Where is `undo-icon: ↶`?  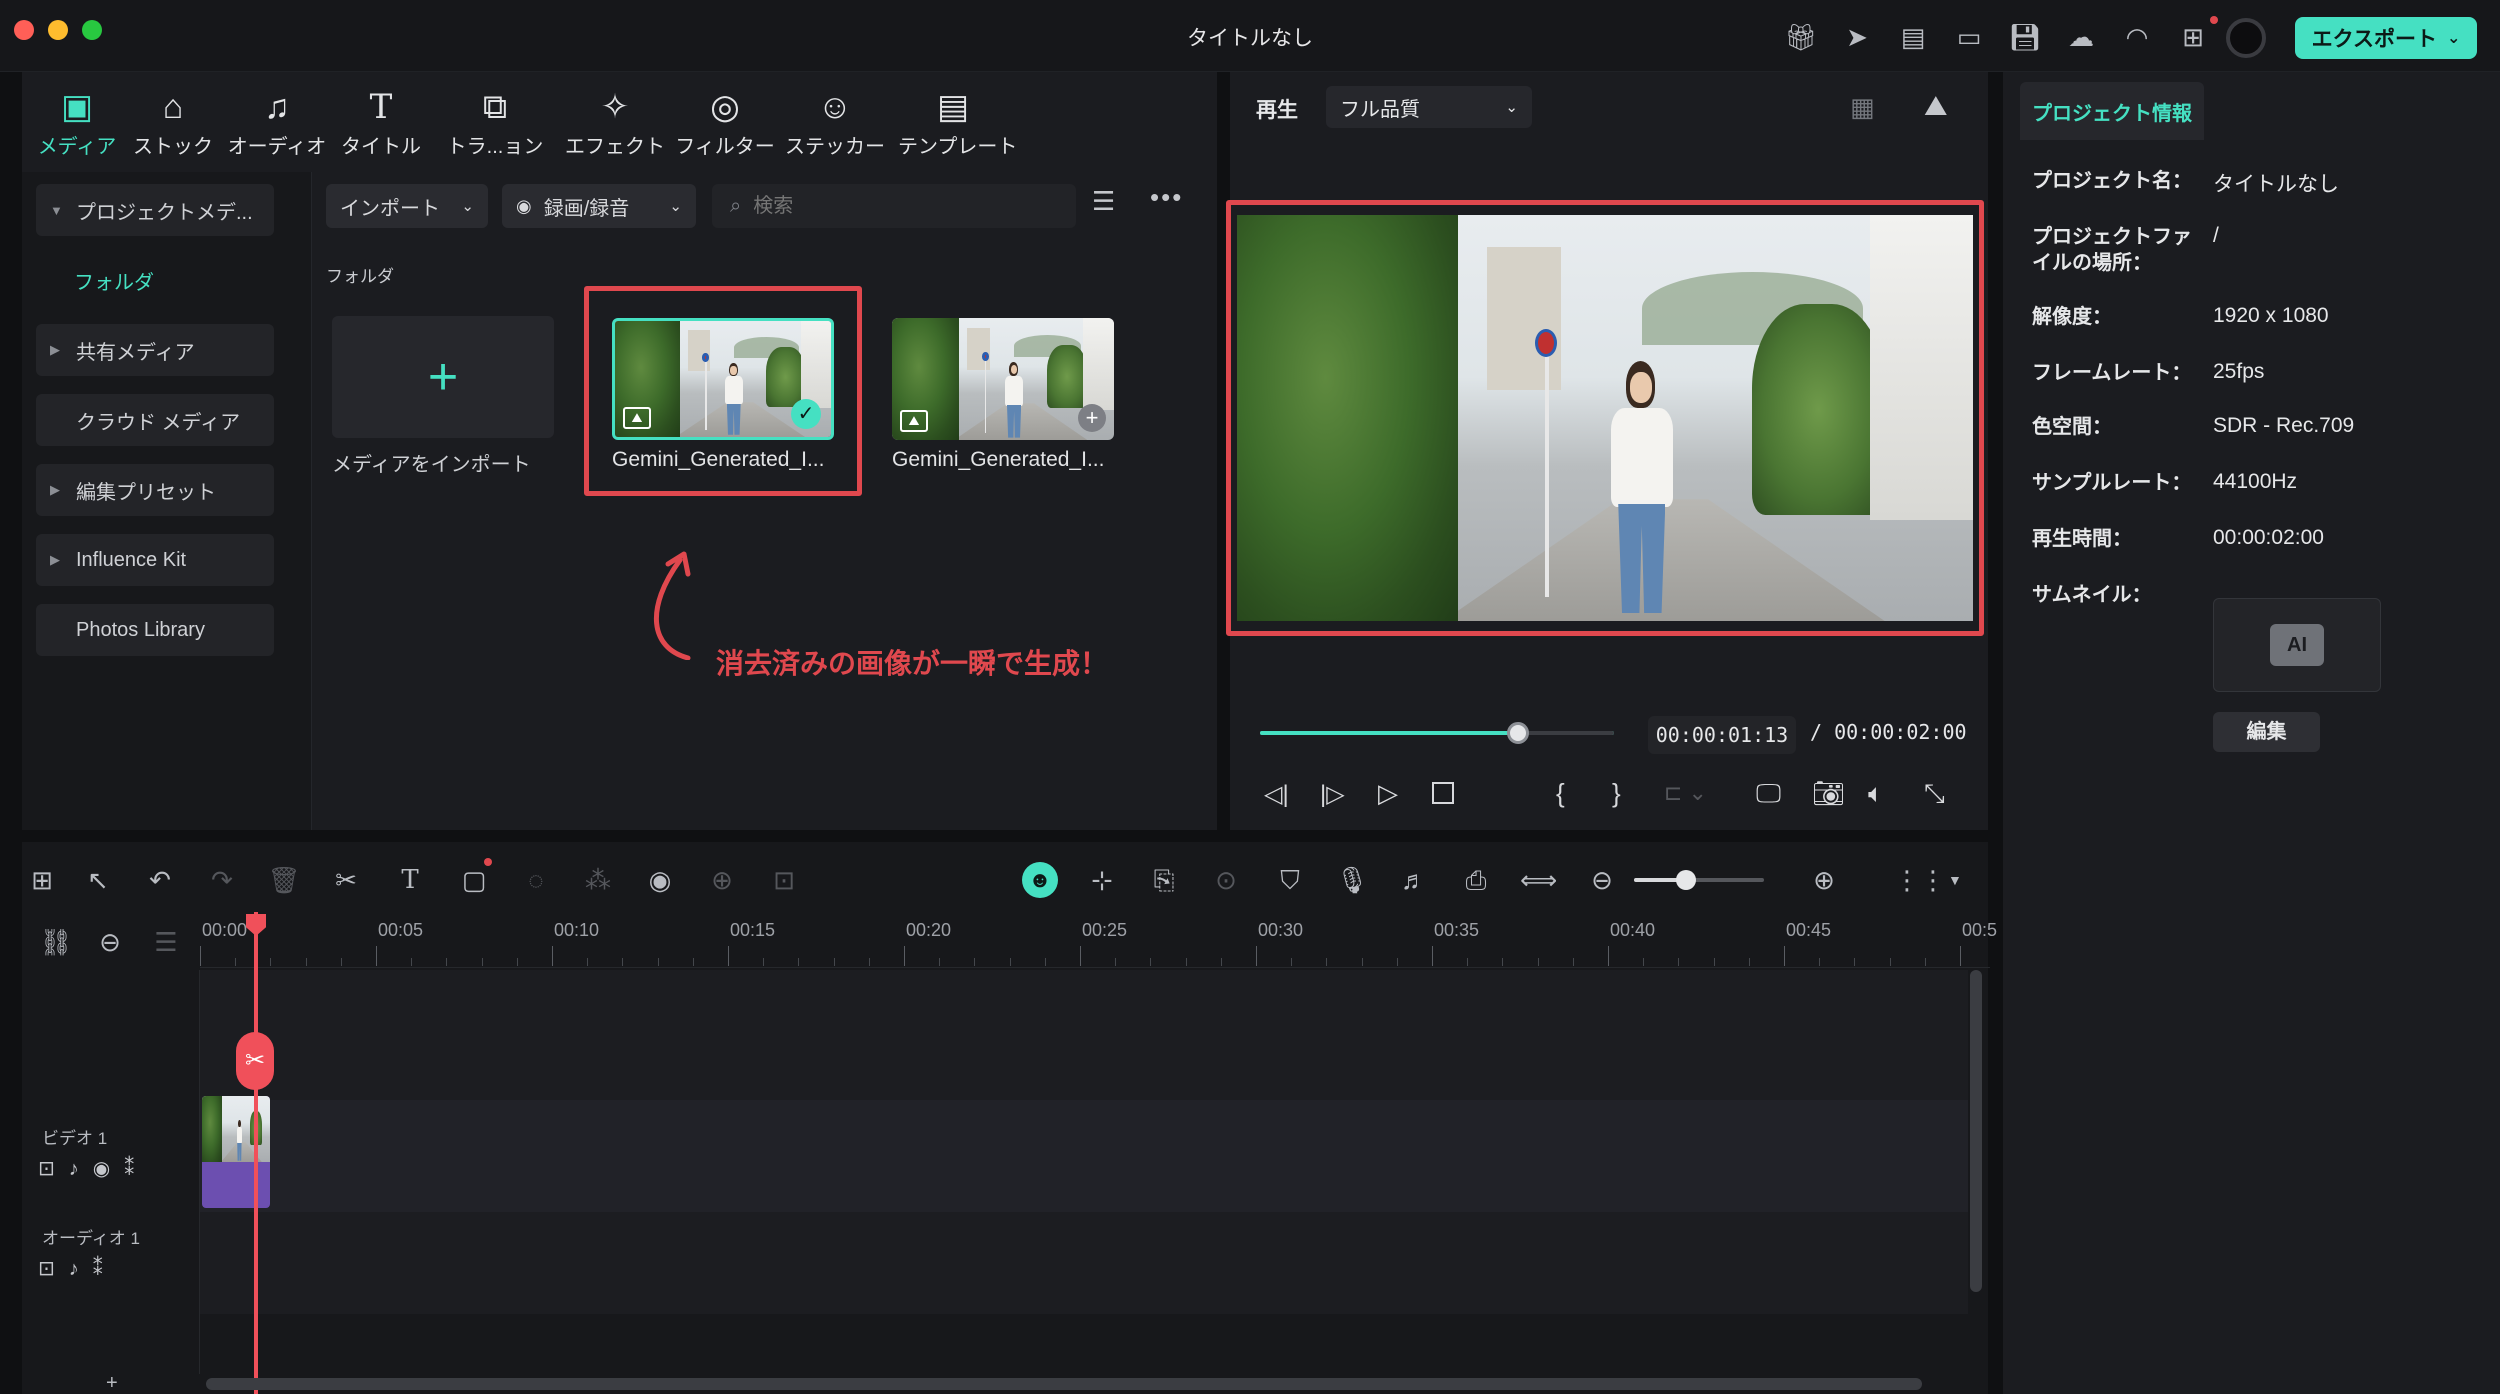 undo-icon: ↶ is located at coordinates (160, 880).